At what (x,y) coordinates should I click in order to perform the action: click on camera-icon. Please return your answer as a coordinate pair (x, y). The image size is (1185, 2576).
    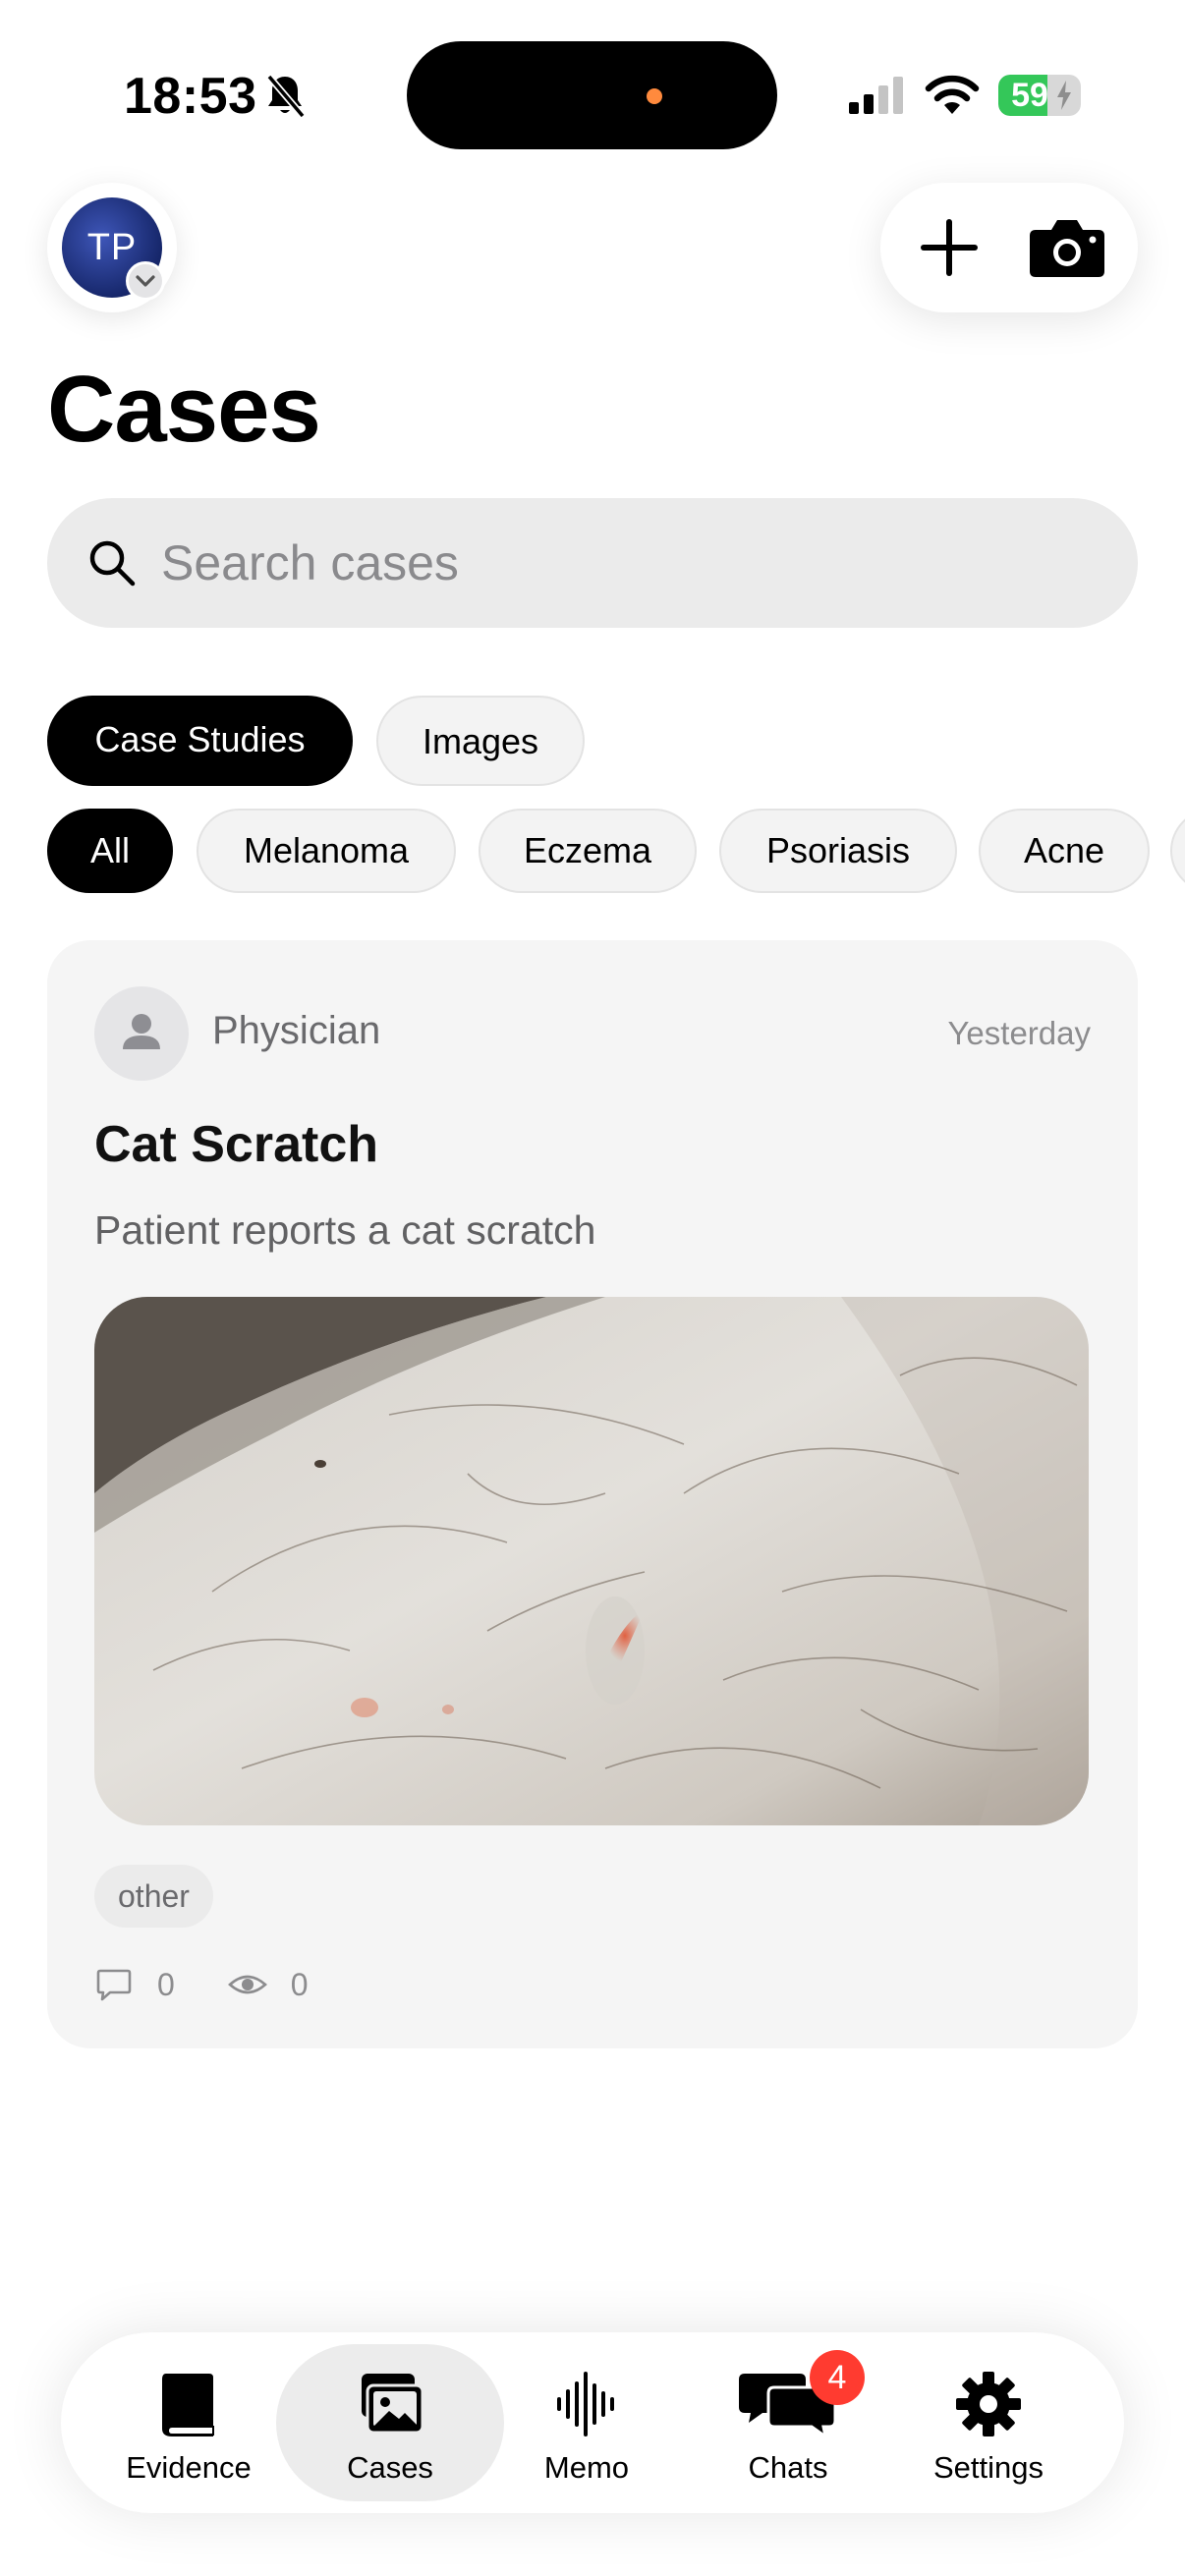
    Looking at the image, I should click on (1067, 248).